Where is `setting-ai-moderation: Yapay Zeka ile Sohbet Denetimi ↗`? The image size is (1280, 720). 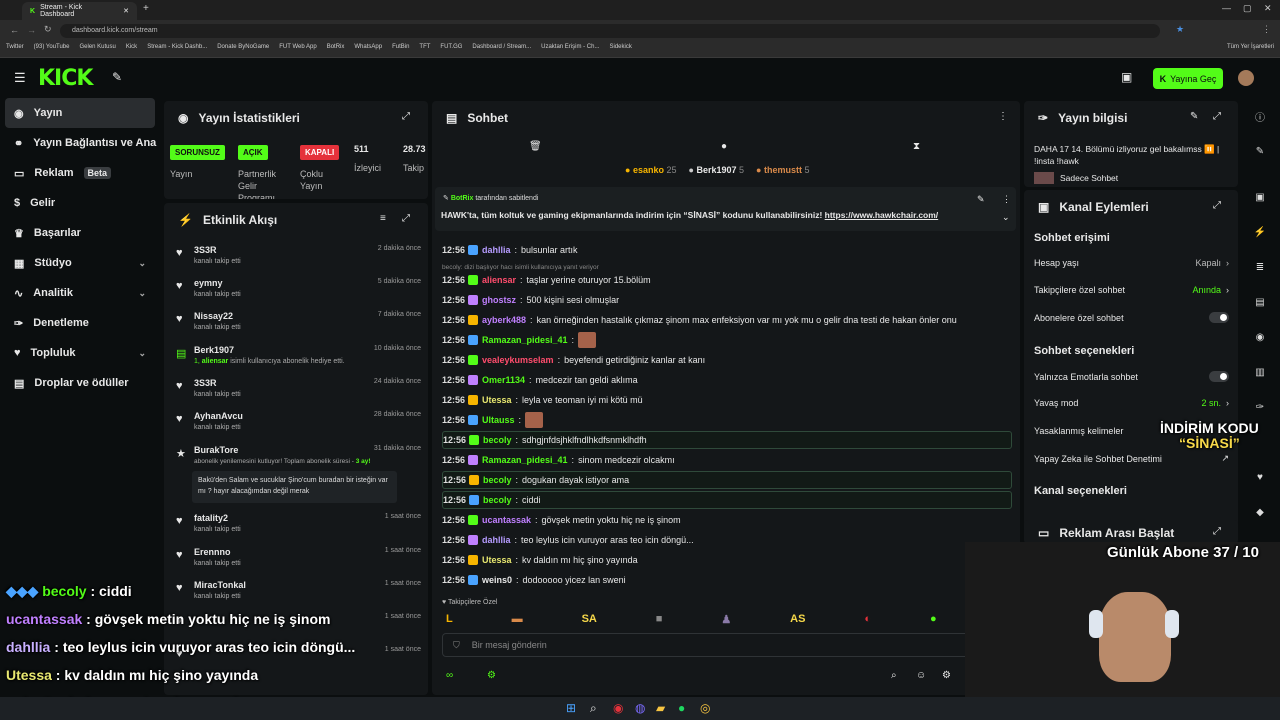 setting-ai-moderation: Yapay Zeka ile Sohbet Denetimi ↗ is located at coordinates (1131, 458).